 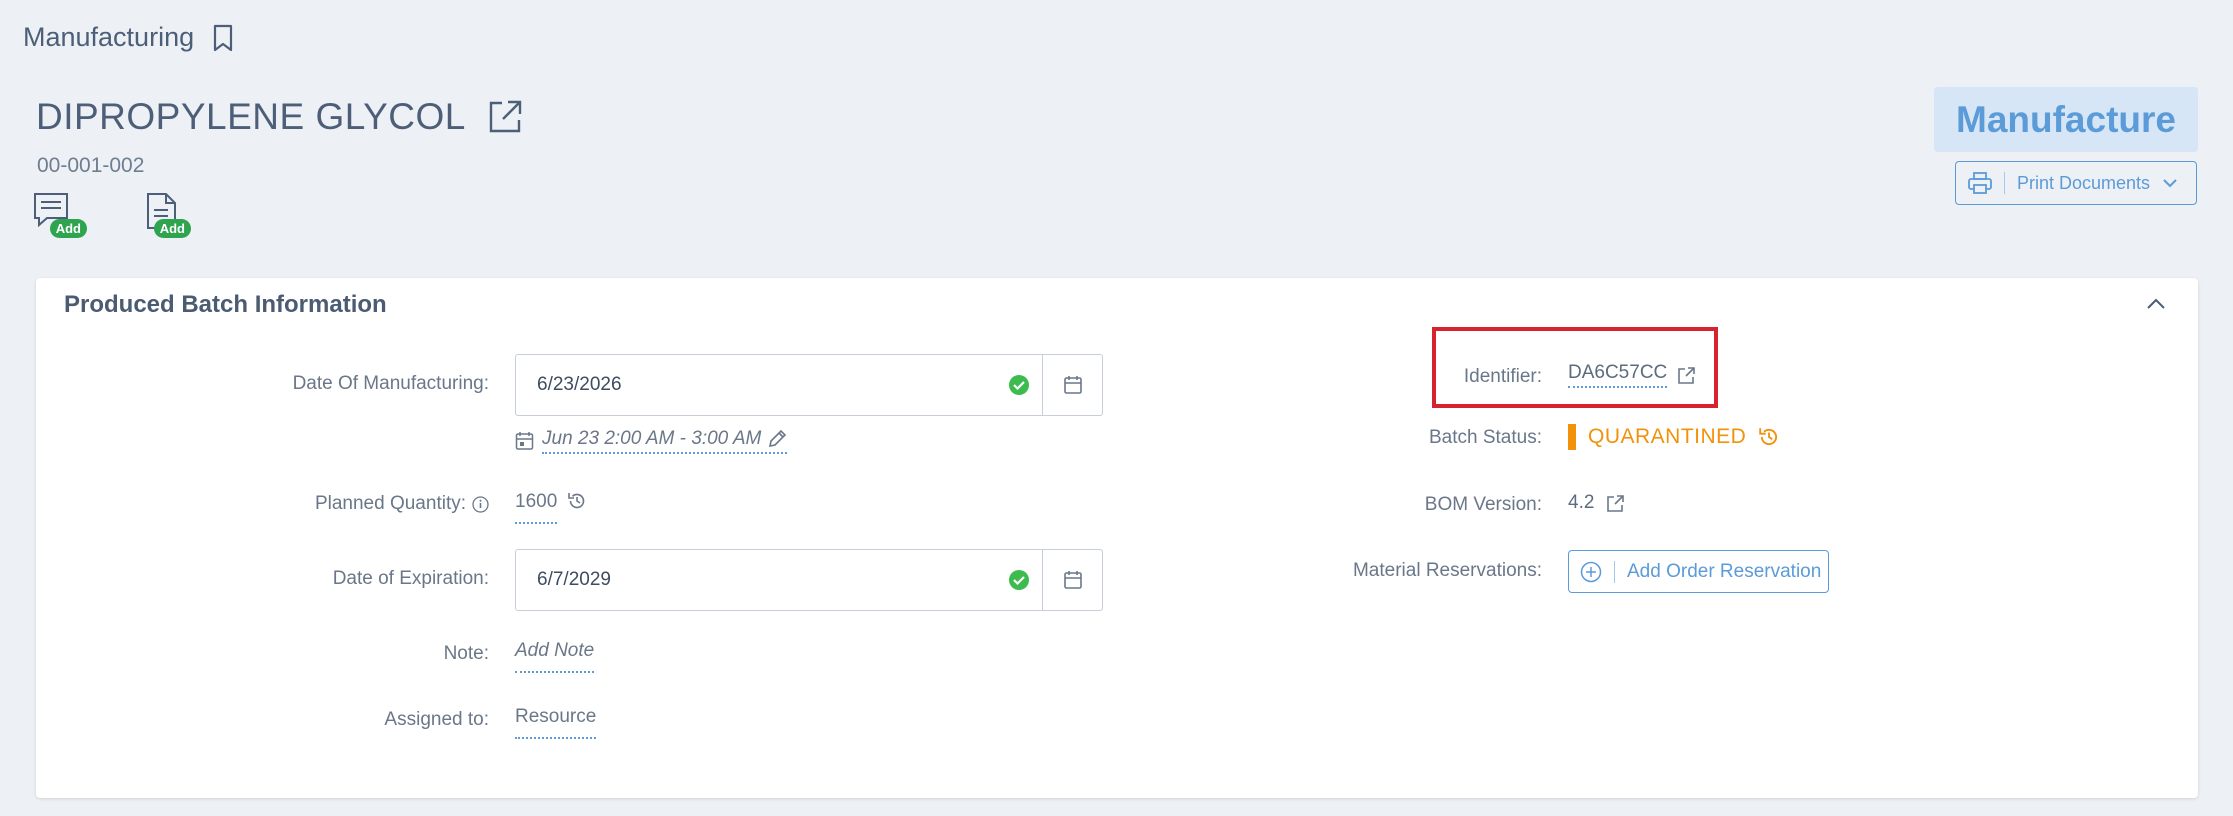 I want to click on time-slot-text: Jun 23 2:00 AM - 3:00 AM, so click(x=652, y=438).